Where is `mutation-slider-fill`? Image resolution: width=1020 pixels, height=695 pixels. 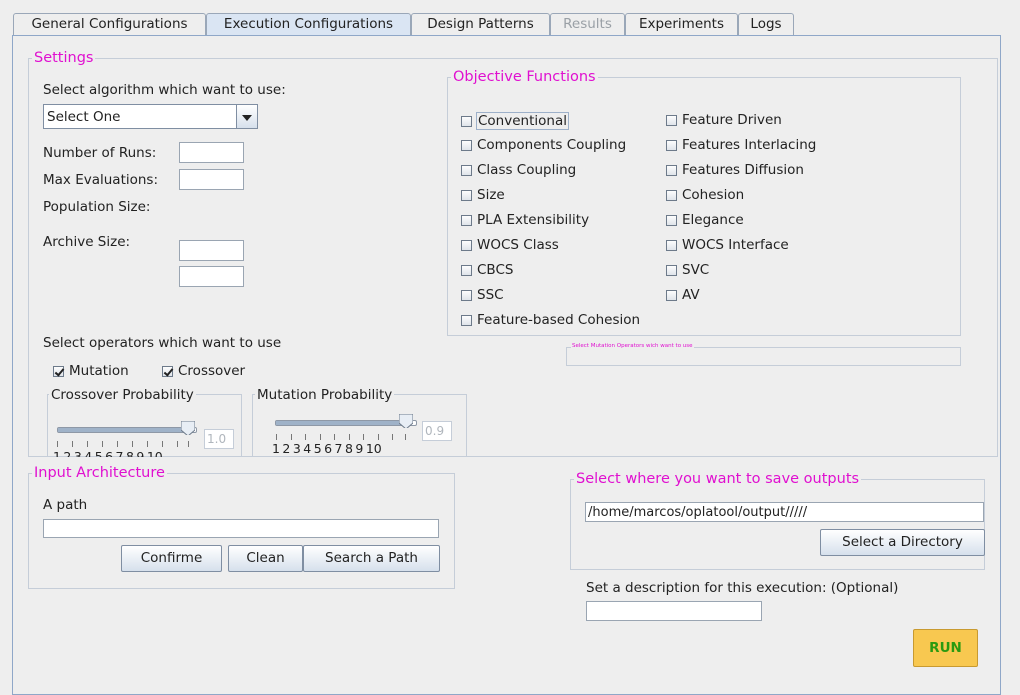 mutation-slider-fill is located at coordinates (341, 423).